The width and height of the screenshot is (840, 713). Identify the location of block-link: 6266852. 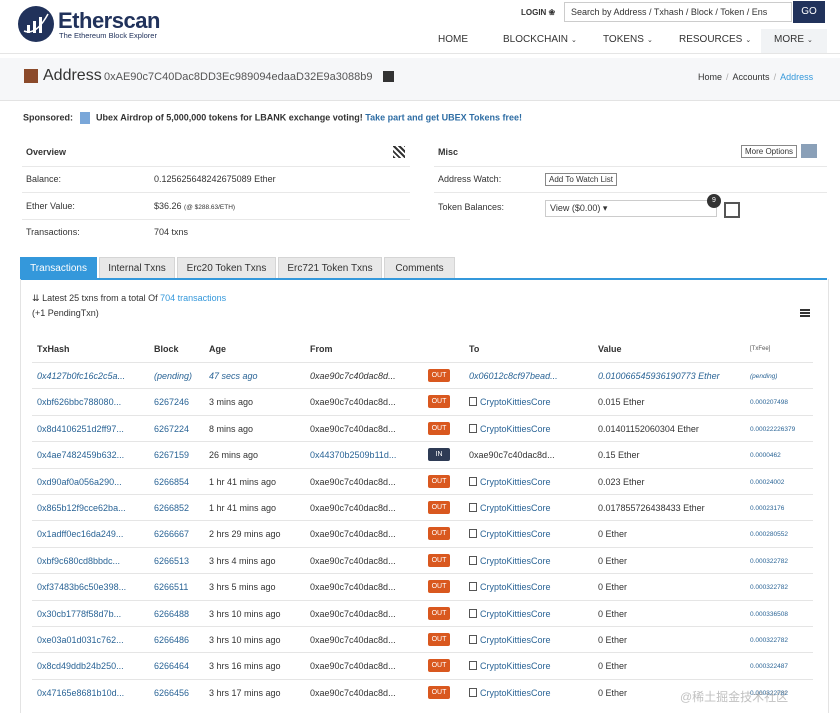
(171, 508).